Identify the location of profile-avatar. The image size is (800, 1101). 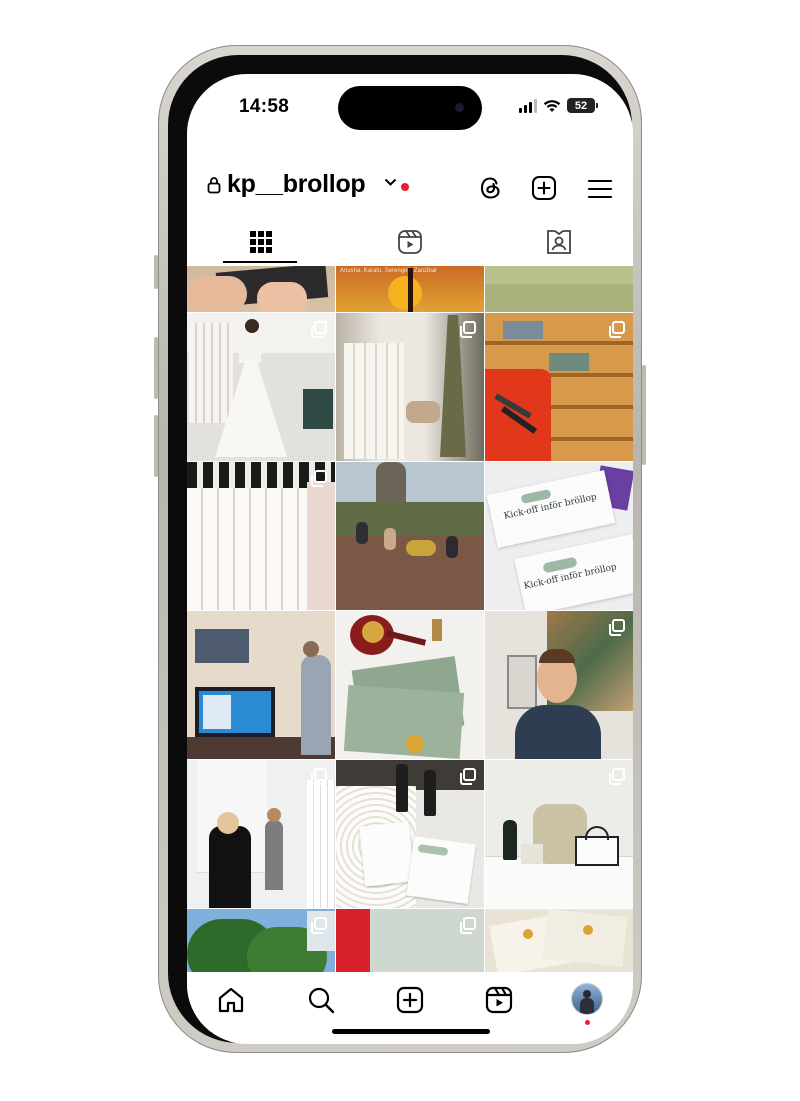
(587, 999).